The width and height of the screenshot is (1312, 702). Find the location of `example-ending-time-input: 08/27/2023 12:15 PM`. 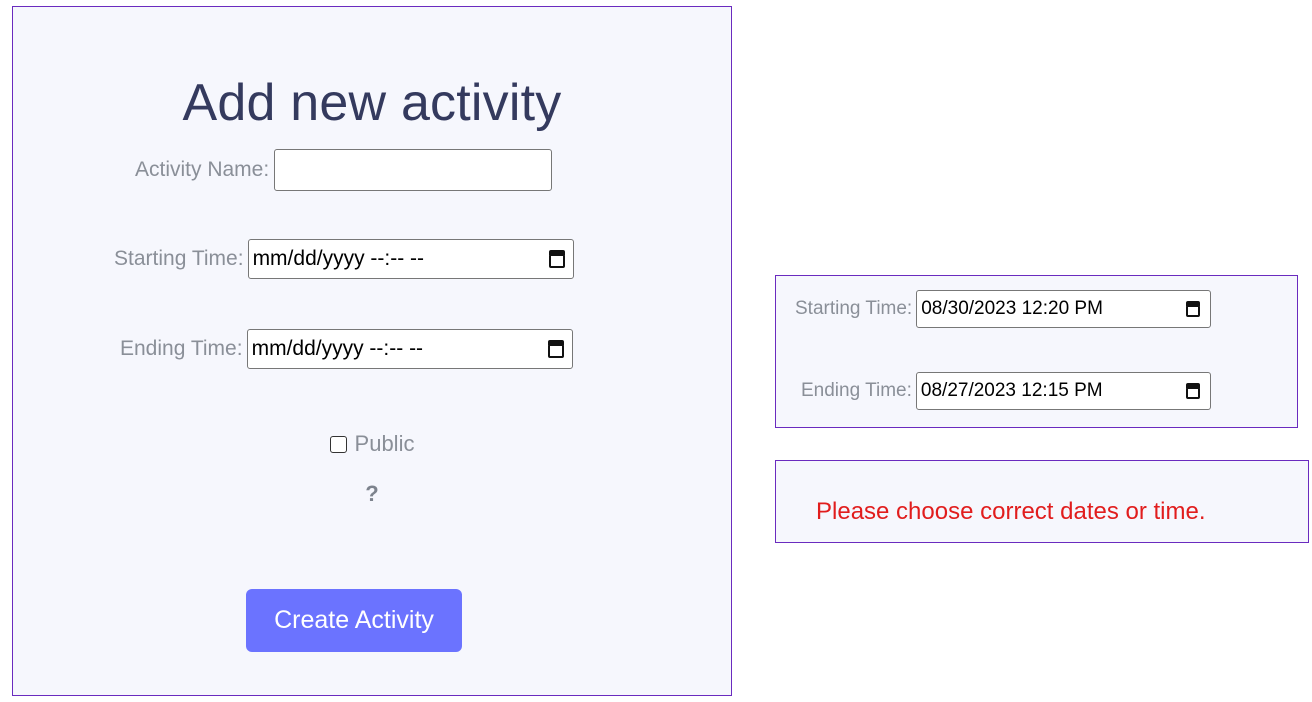

example-ending-time-input: 08/27/2023 12:15 PM is located at coordinates (1063, 391).